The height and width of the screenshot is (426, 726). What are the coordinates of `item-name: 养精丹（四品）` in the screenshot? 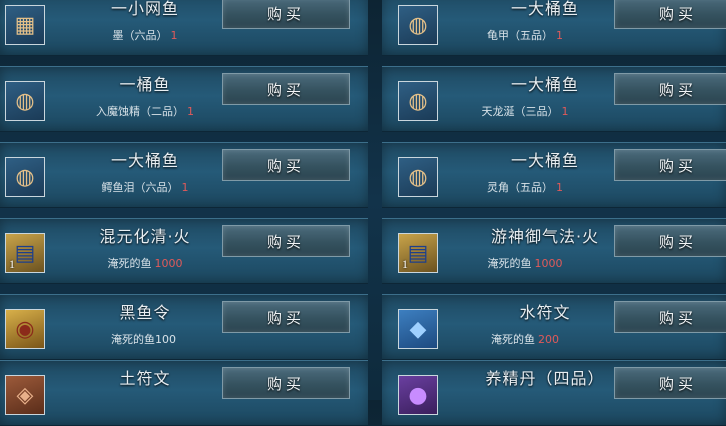 It's located at (545, 378).